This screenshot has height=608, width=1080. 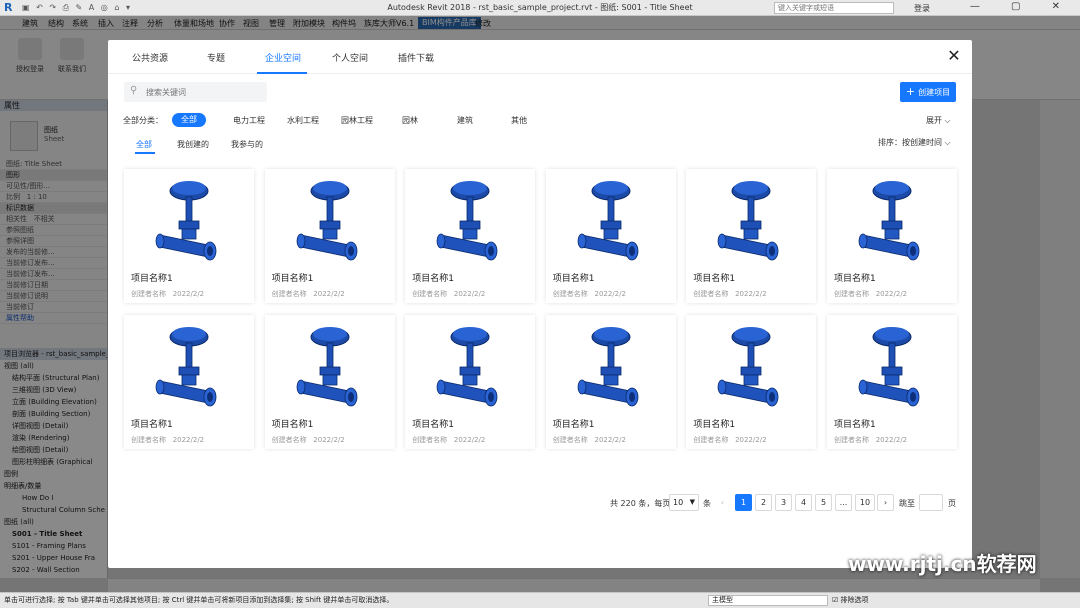 What do you see at coordinates (854, 600) in the screenshot?
I see `exclude-options-label: 排除选项` at bounding box center [854, 600].